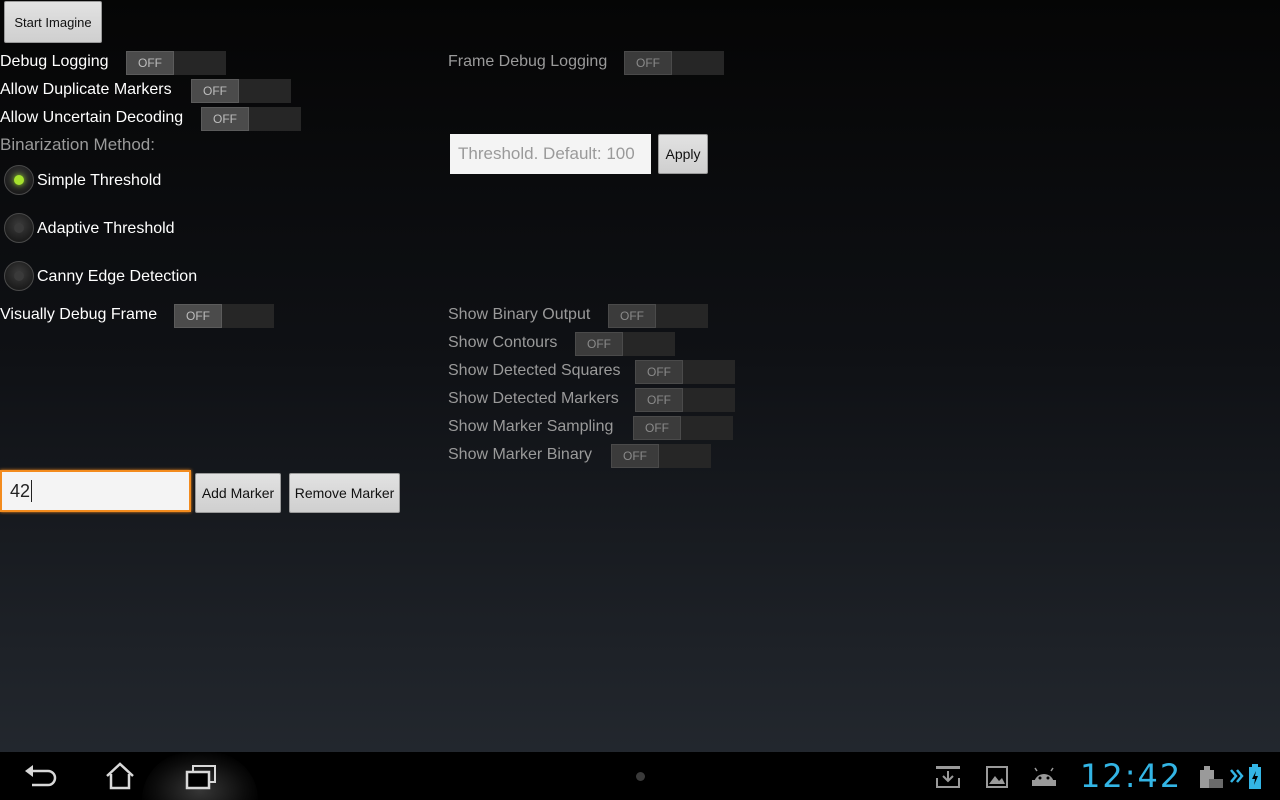  What do you see at coordinates (648, 63) in the screenshot?
I see `frame-debug-logging-toggle-state: OFF` at bounding box center [648, 63].